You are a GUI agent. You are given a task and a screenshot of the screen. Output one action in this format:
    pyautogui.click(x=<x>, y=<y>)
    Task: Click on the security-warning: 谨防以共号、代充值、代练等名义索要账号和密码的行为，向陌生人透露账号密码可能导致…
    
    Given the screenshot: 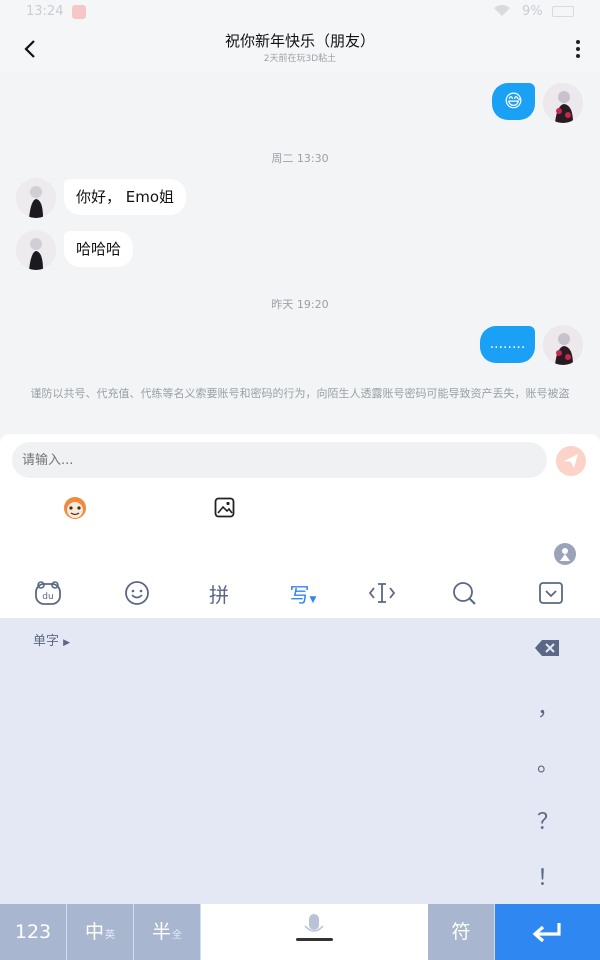 What is the action you would take?
    pyautogui.click(x=300, y=393)
    